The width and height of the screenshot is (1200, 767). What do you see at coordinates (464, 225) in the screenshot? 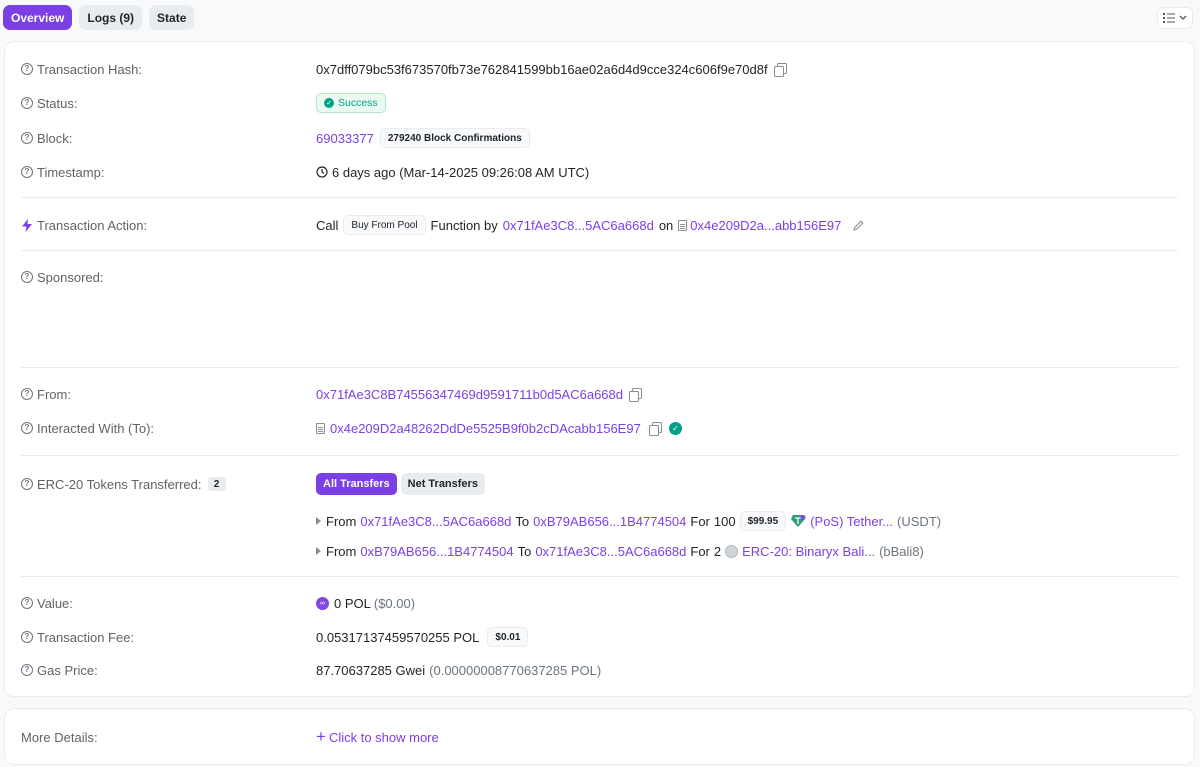
I see `action-function-by-text: Function by` at bounding box center [464, 225].